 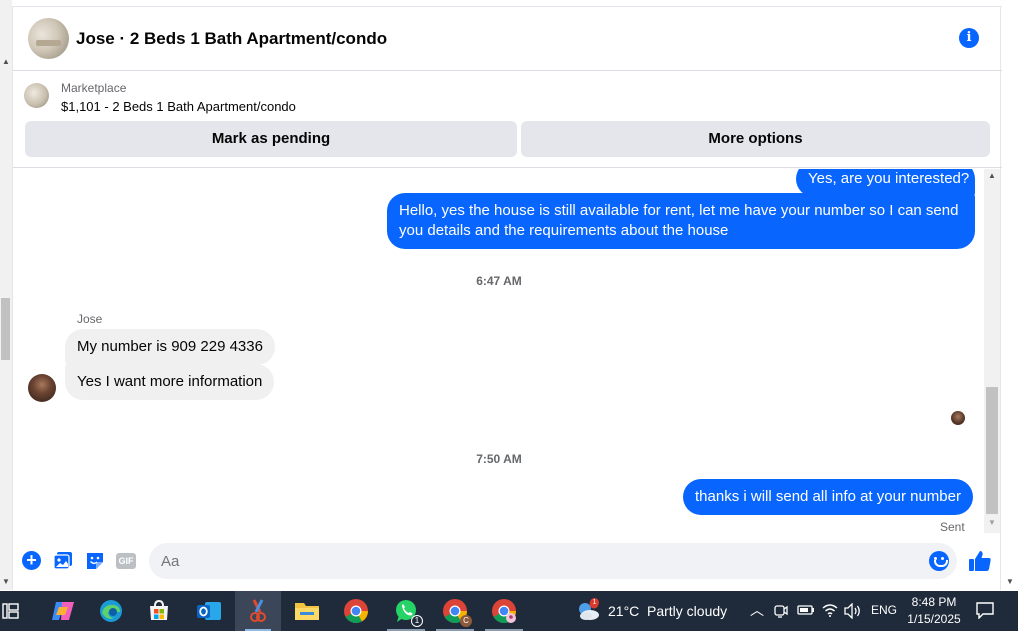 I want to click on sticker-icon, so click(x=95, y=560).